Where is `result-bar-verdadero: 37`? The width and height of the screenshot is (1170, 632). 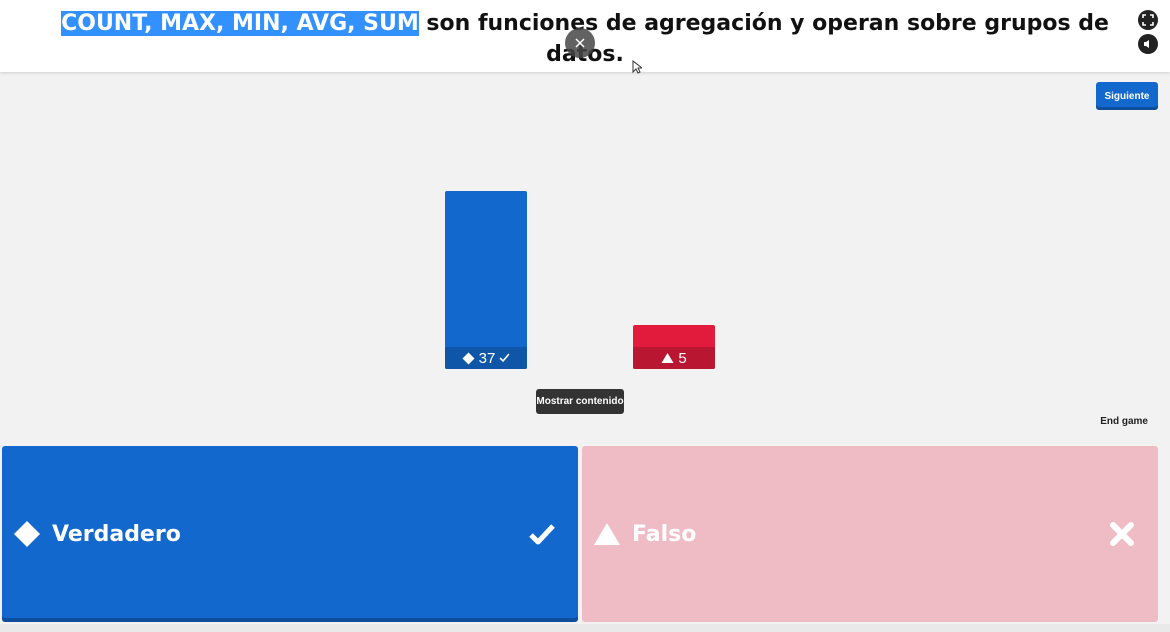
result-bar-verdadero: 37 is located at coordinates (486, 280).